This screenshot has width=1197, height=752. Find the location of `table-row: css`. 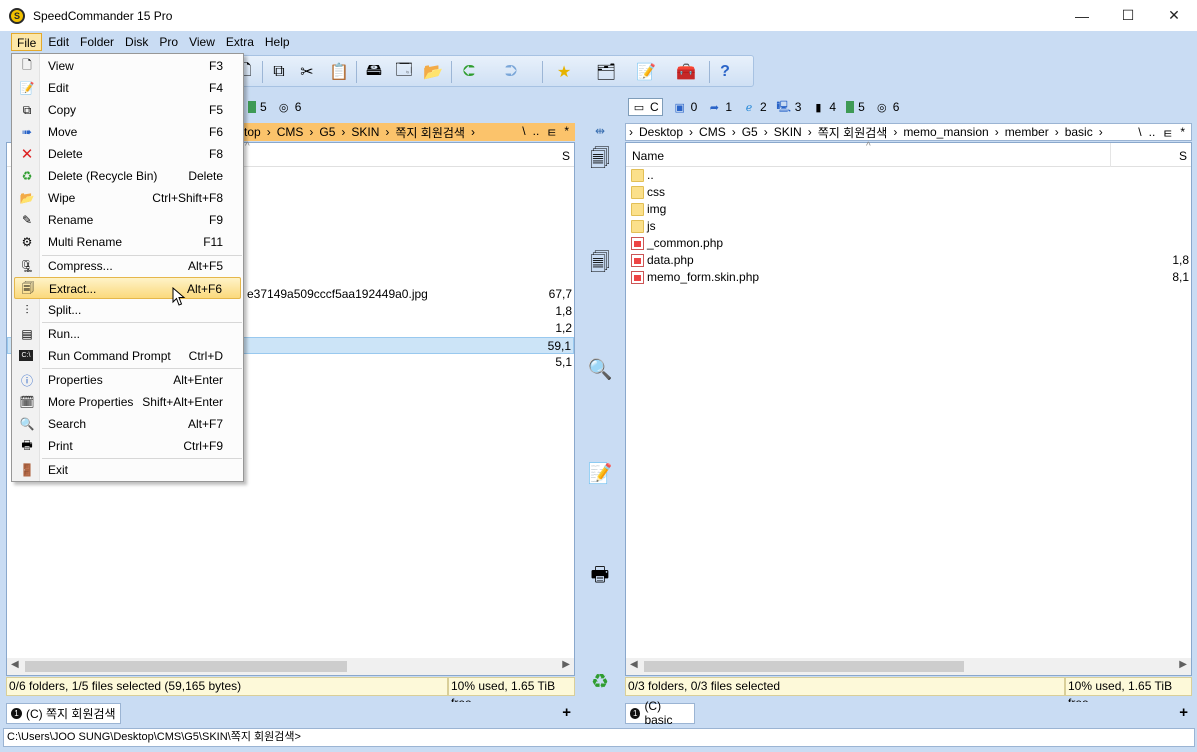

table-row: css is located at coordinates (908, 192).